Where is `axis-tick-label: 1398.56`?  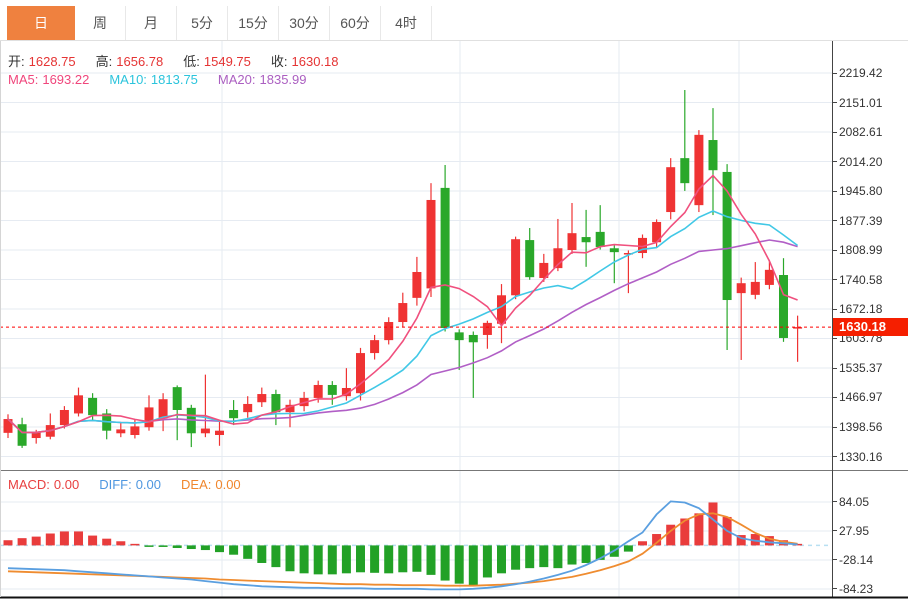
axis-tick-label: 1398.56 is located at coordinates (861, 427).